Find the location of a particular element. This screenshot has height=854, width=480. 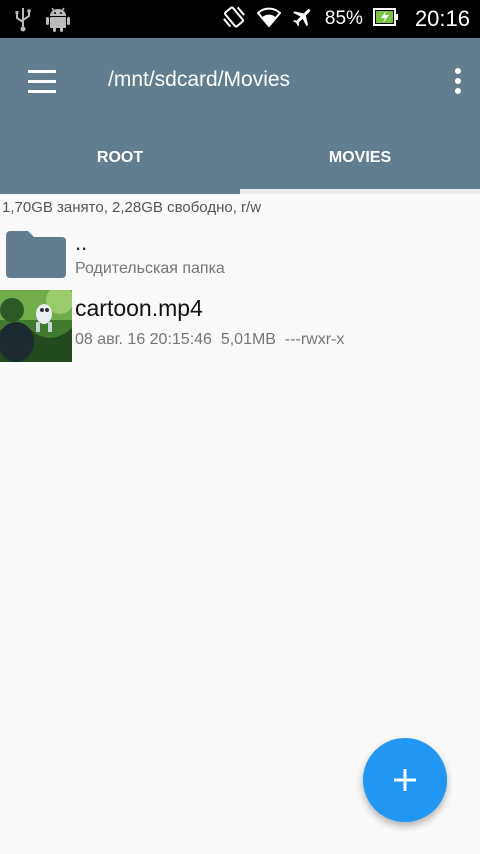

status-bar: 85% 20:16 is located at coordinates (240, 19).